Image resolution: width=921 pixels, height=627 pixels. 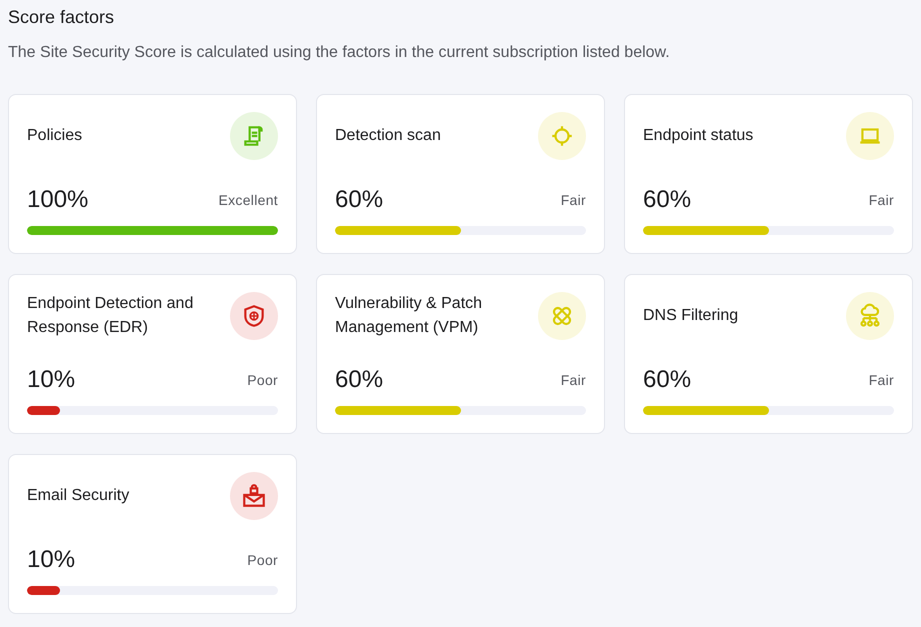 I want to click on factor-title: DNS Filtering, so click(x=690, y=316).